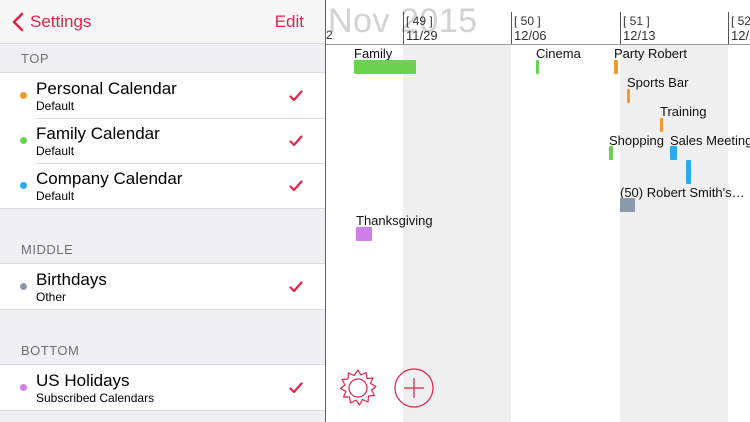 This screenshot has width=750, height=422. What do you see at coordinates (740, 35) in the screenshot?
I see `week-date: 12/2` at bounding box center [740, 35].